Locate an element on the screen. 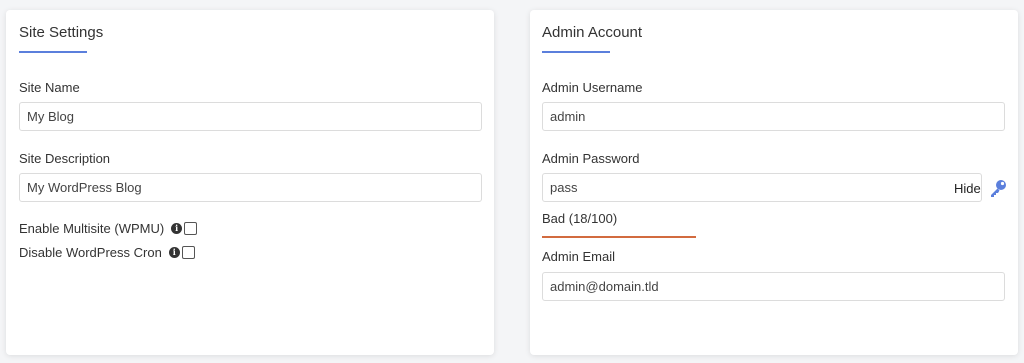 Image resolution: width=1024 pixels, height=363 pixels. admin-email-input is located at coordinates (773, 286).